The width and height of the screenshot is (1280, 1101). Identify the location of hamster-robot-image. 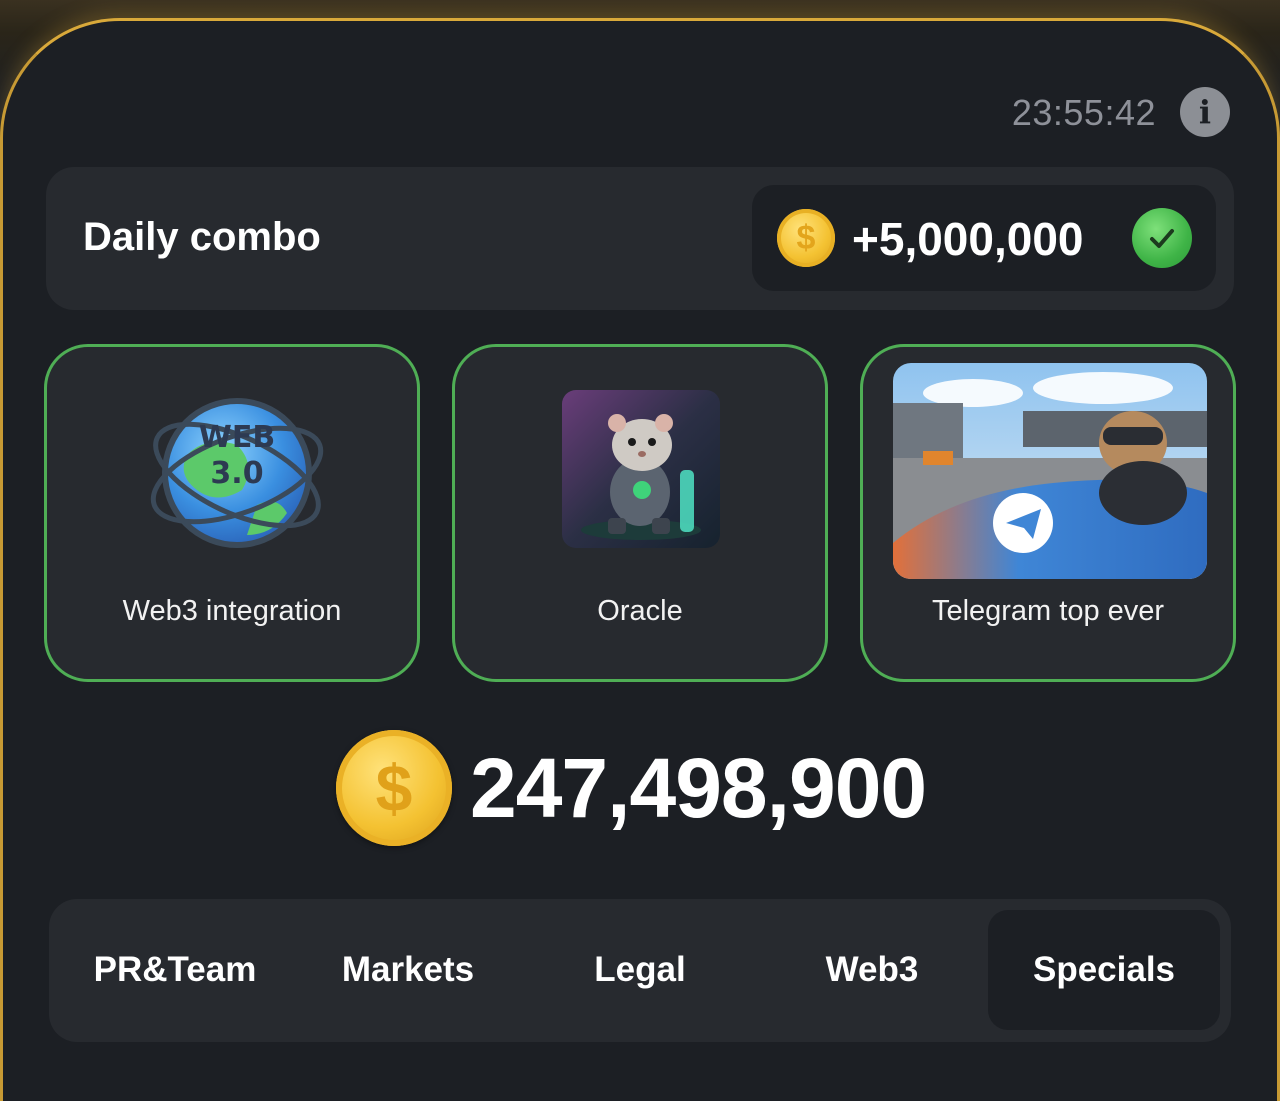
(641, 469).